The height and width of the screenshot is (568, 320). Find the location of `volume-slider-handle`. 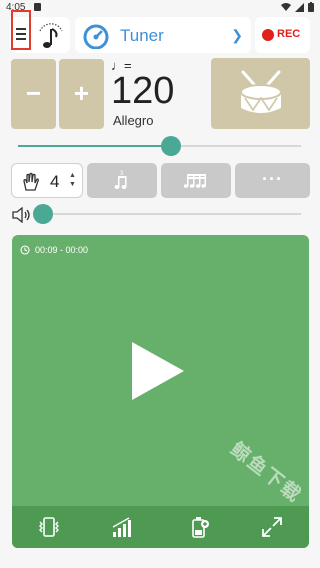

volume-slider-handle is located at coordinates (42, 214).